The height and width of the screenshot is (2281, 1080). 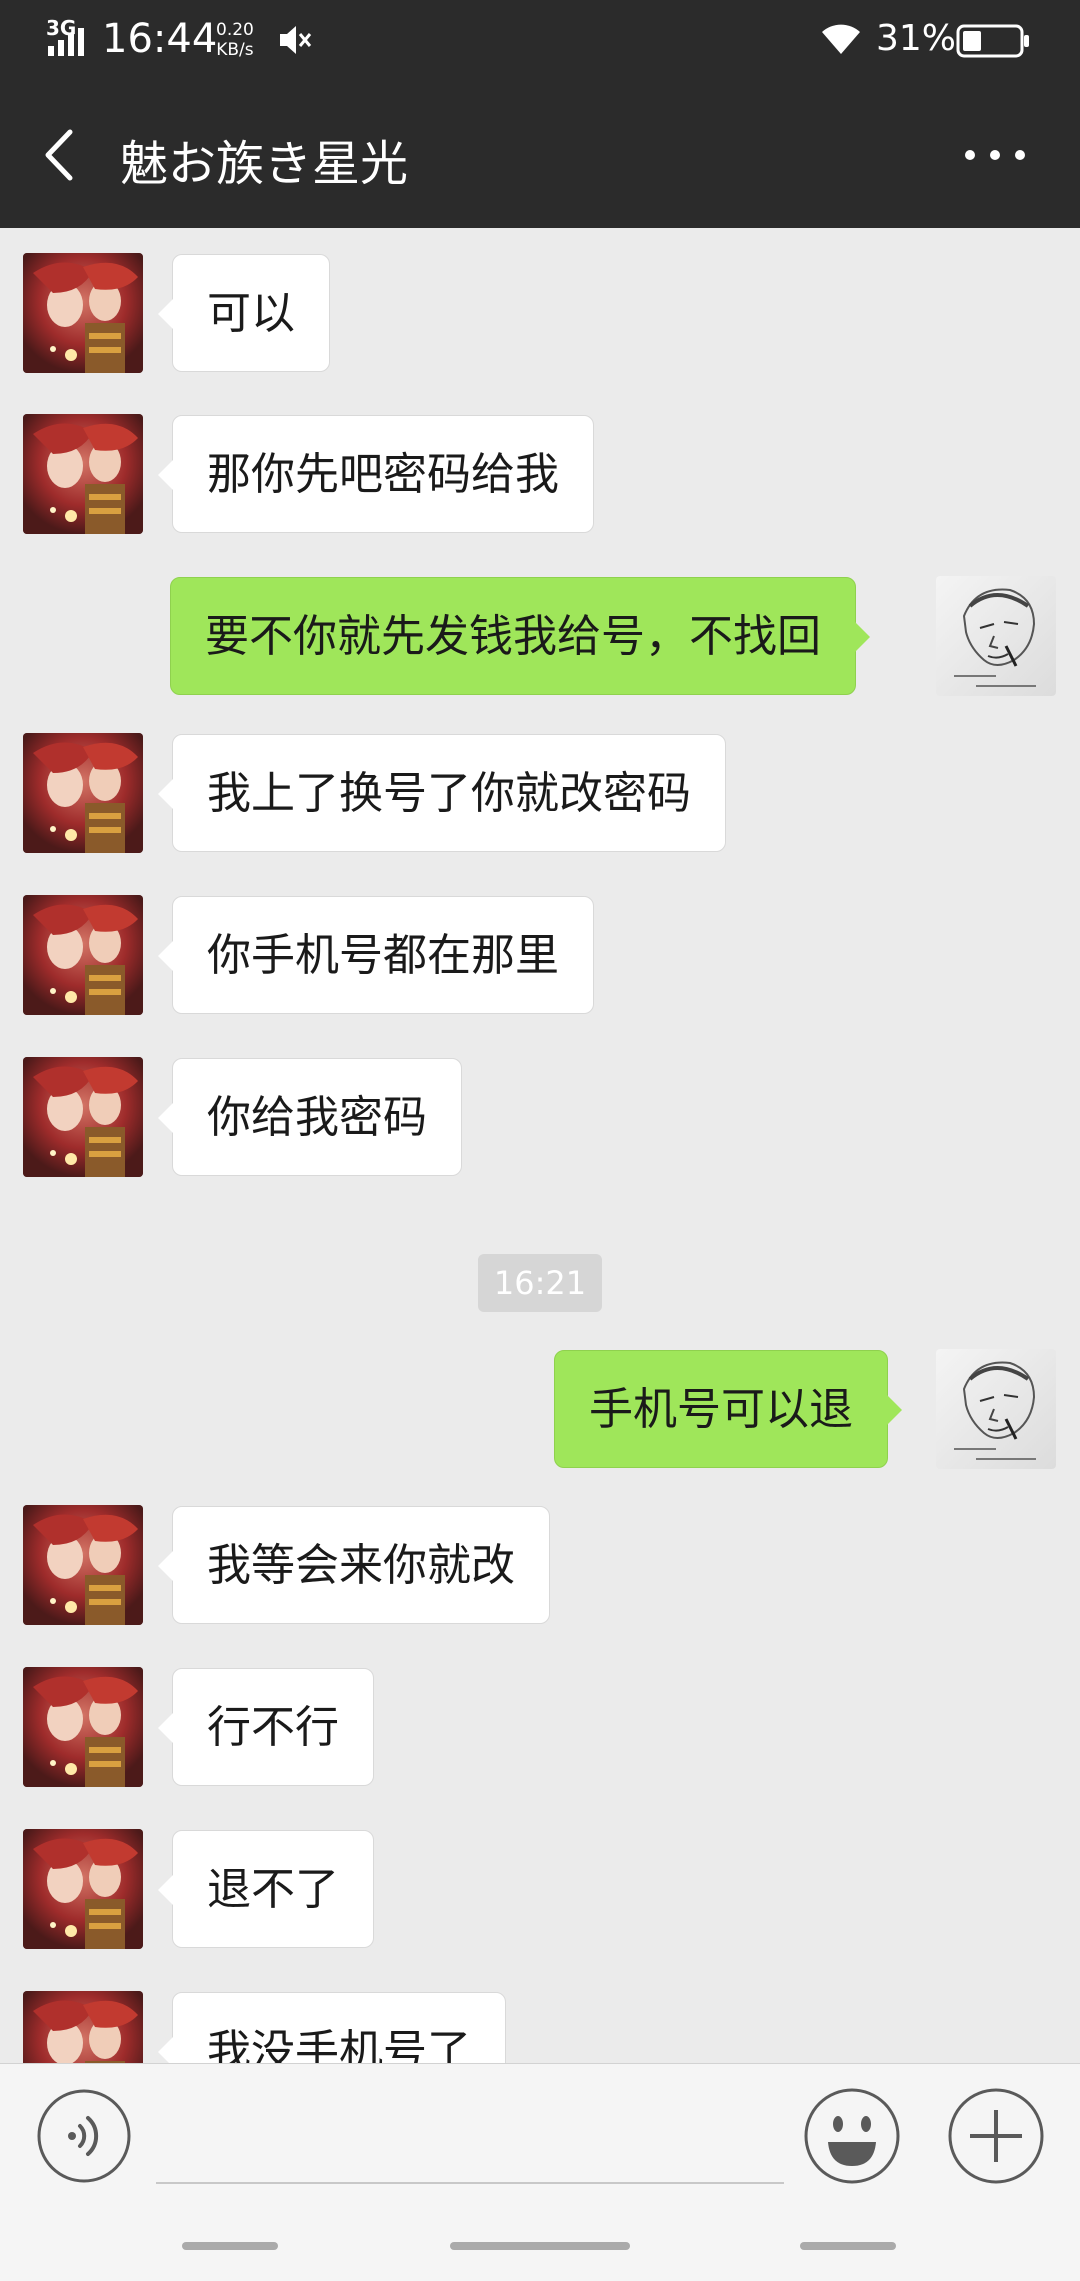 I want to click on more-icon, so click(x=995, y=155).